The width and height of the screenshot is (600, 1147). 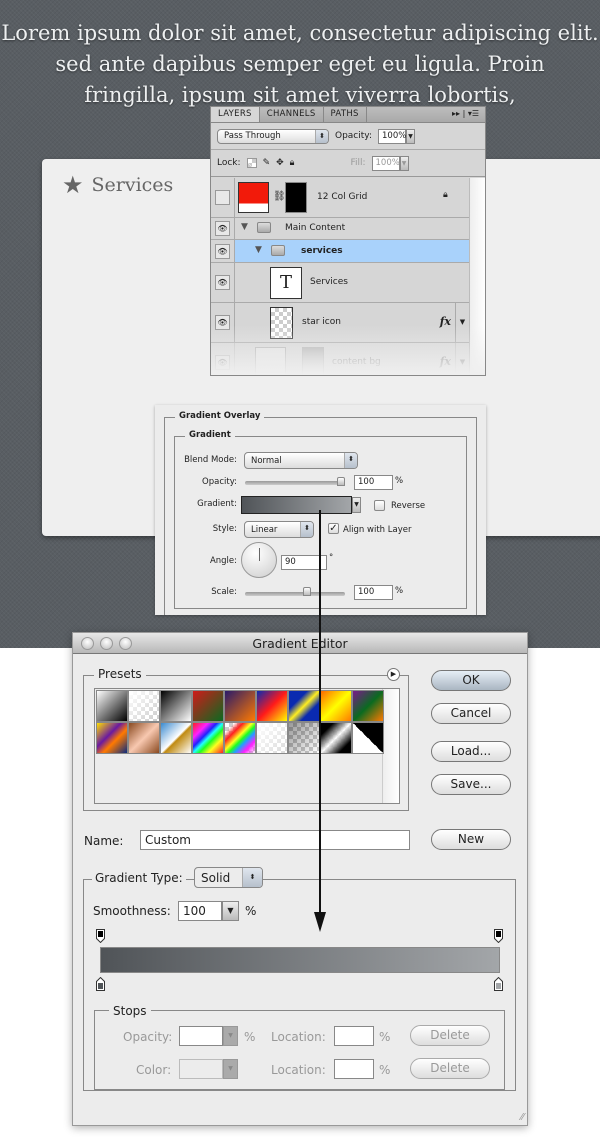 What do you see at coordinates (354, 1036) in the screenshot?
I see `stop-opacity-location-input` at bounding box center [354, 1036].